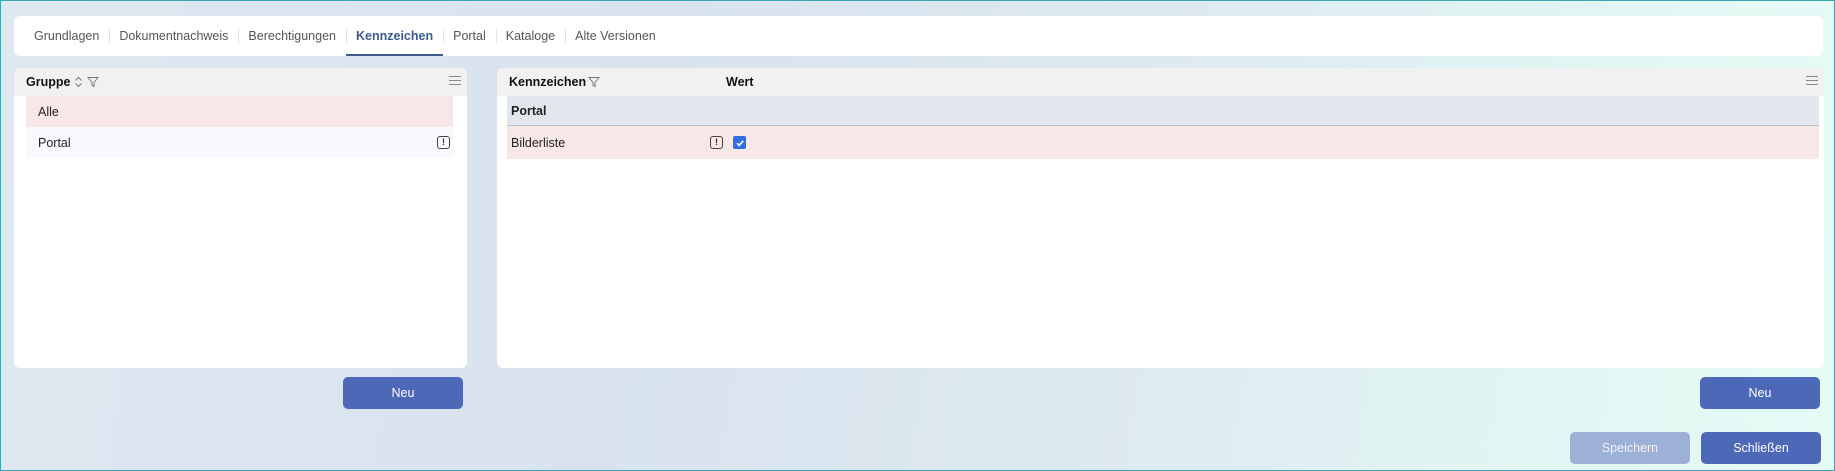  Describe the element at coordinates (547, 82) in the screenshot. I see `kennzeichen-column-header: Kennzeichen` at that location.